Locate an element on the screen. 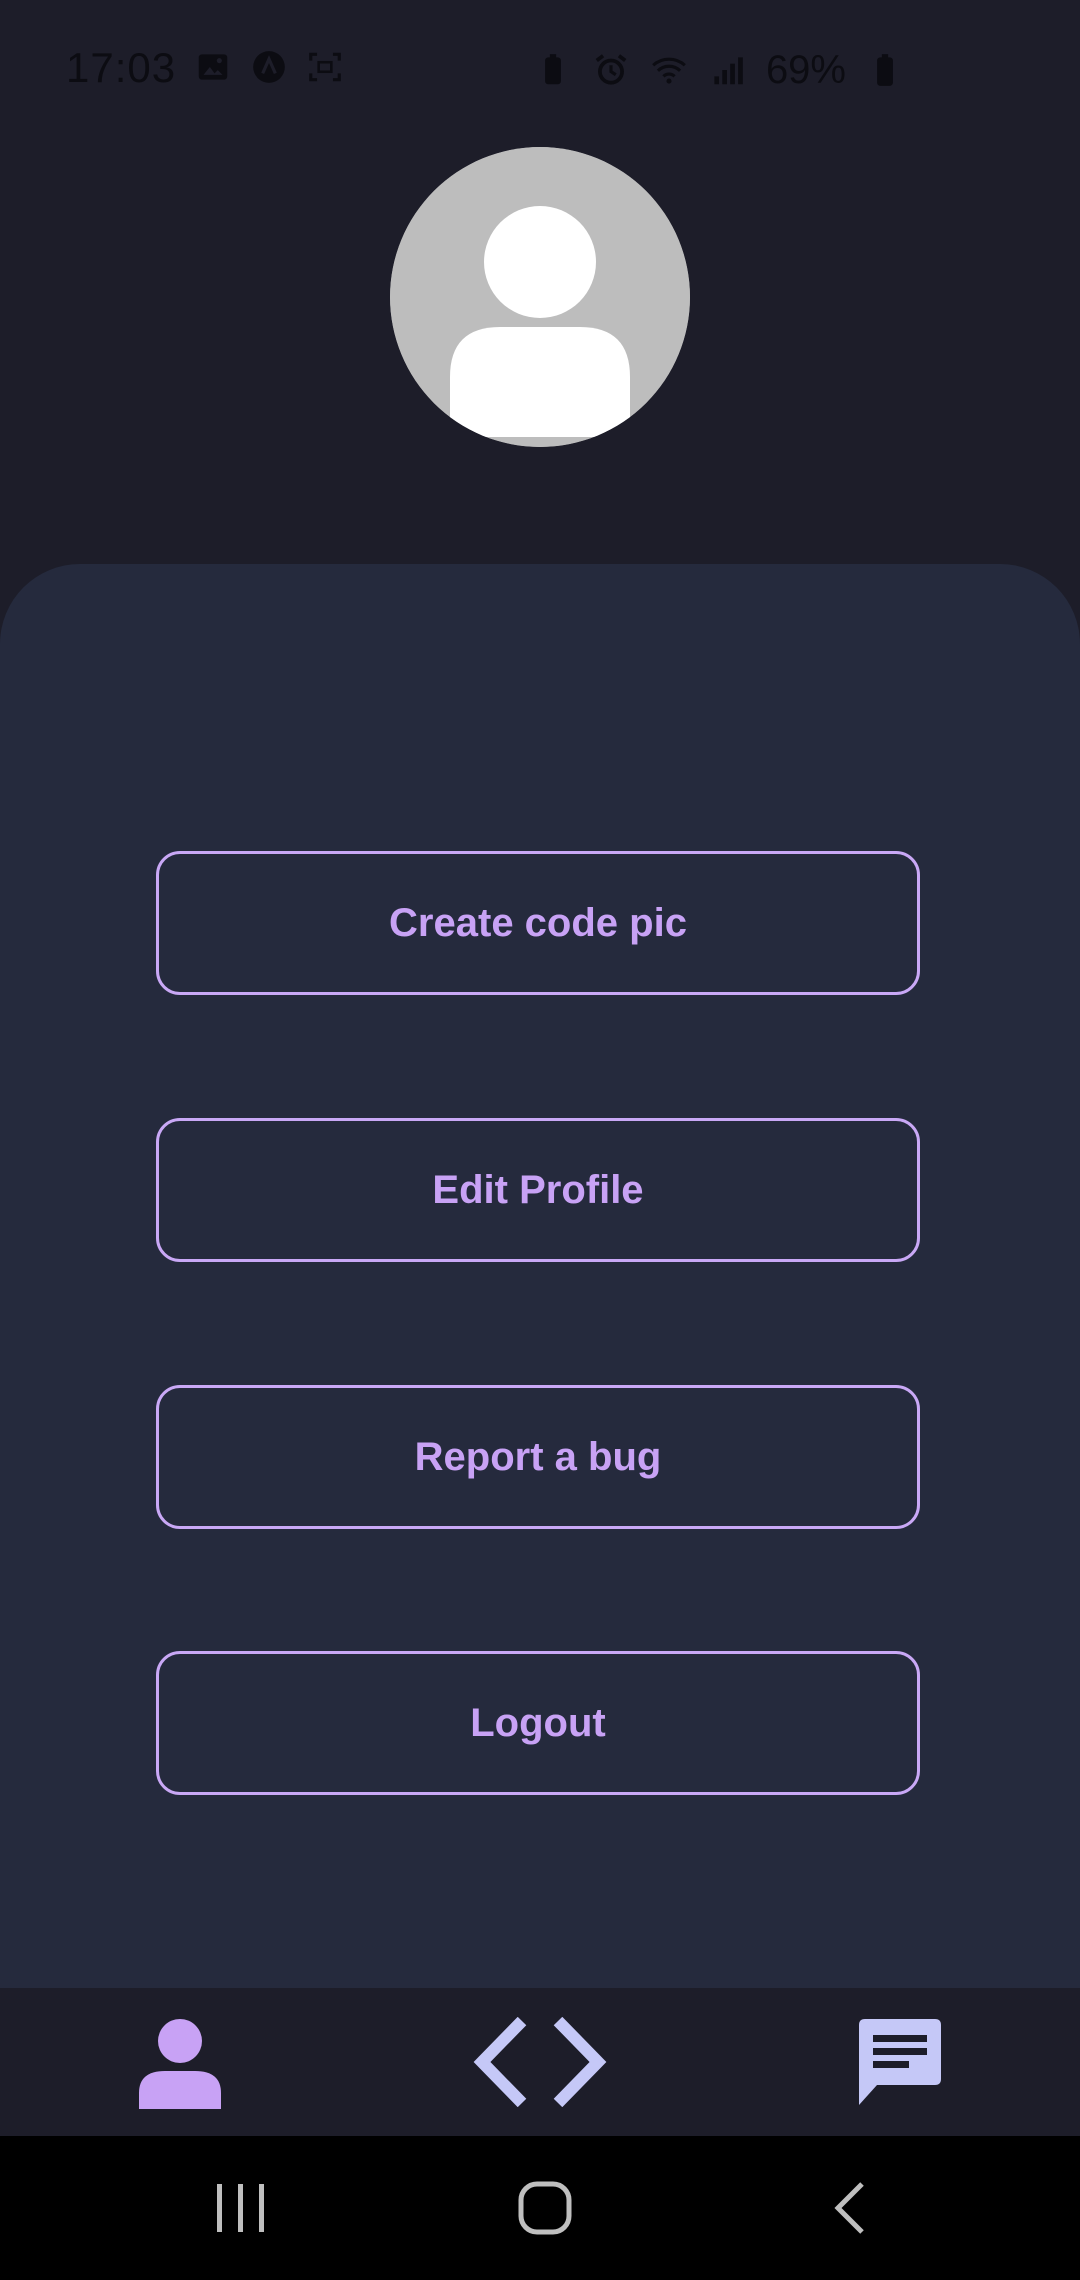 Image resolution: width=1080 pixels, height=2280 pixels. screenshot-icon is located at coordinates (325, 67).